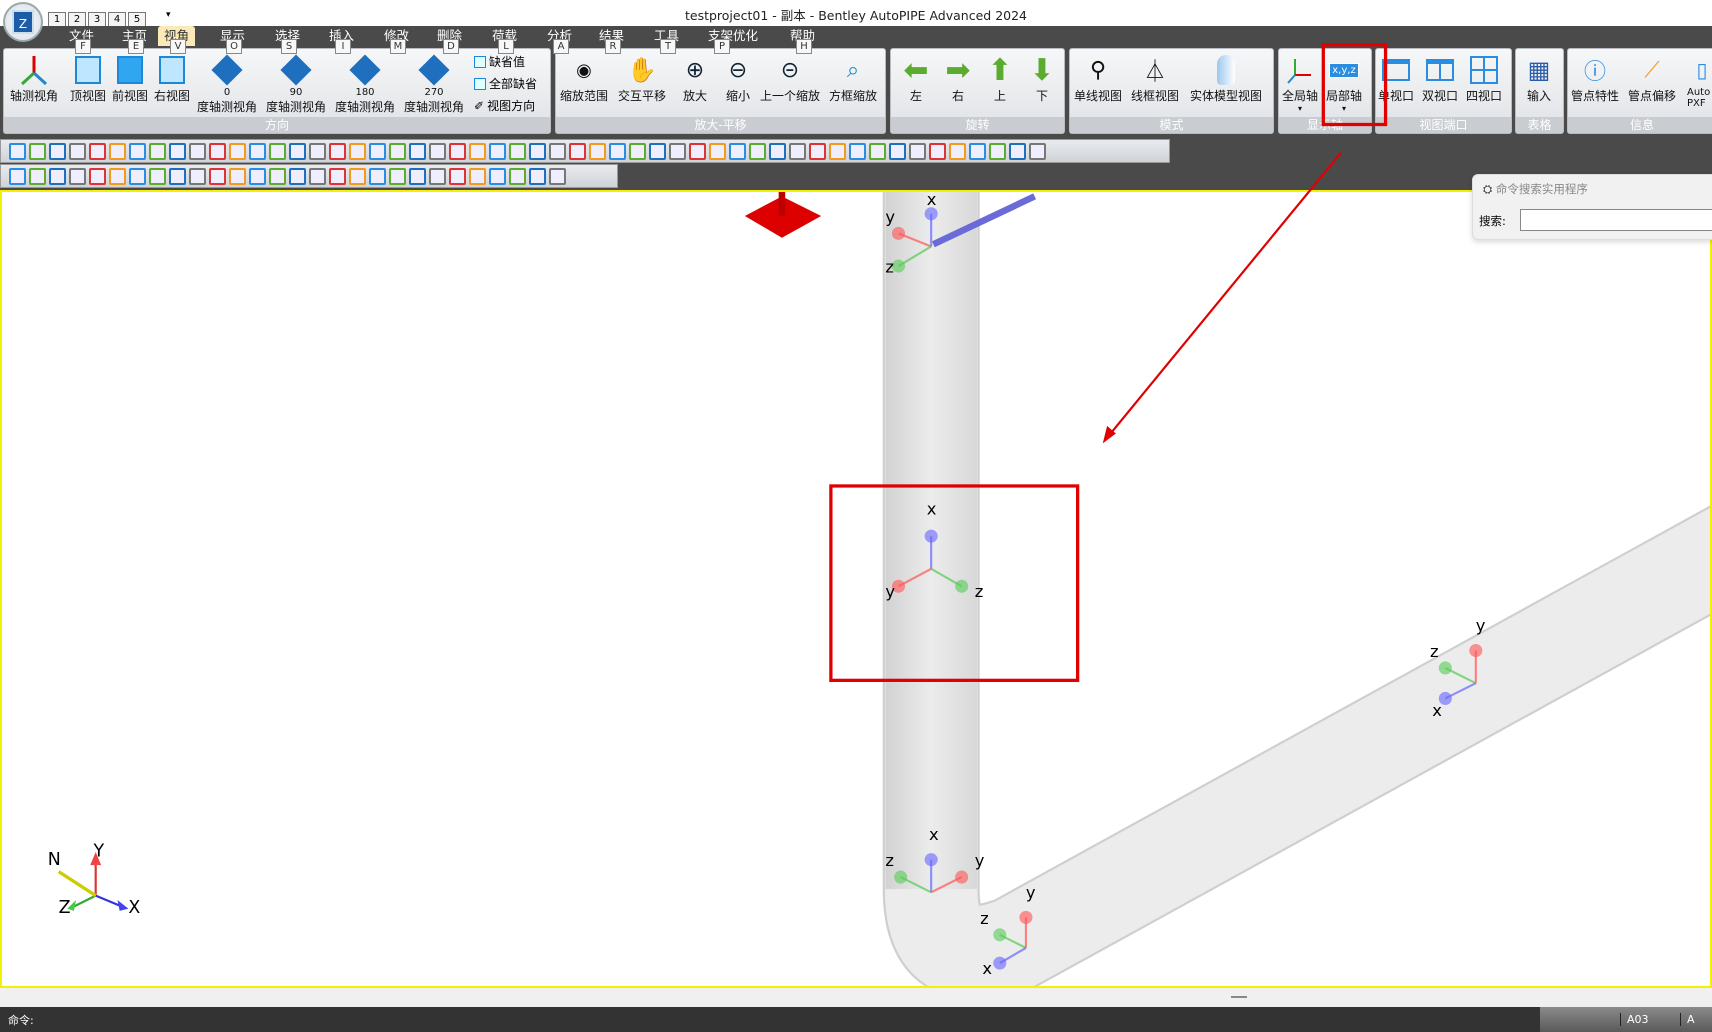  I want to click on solid-view-button: 实体模型视图, so click(1226, 78).